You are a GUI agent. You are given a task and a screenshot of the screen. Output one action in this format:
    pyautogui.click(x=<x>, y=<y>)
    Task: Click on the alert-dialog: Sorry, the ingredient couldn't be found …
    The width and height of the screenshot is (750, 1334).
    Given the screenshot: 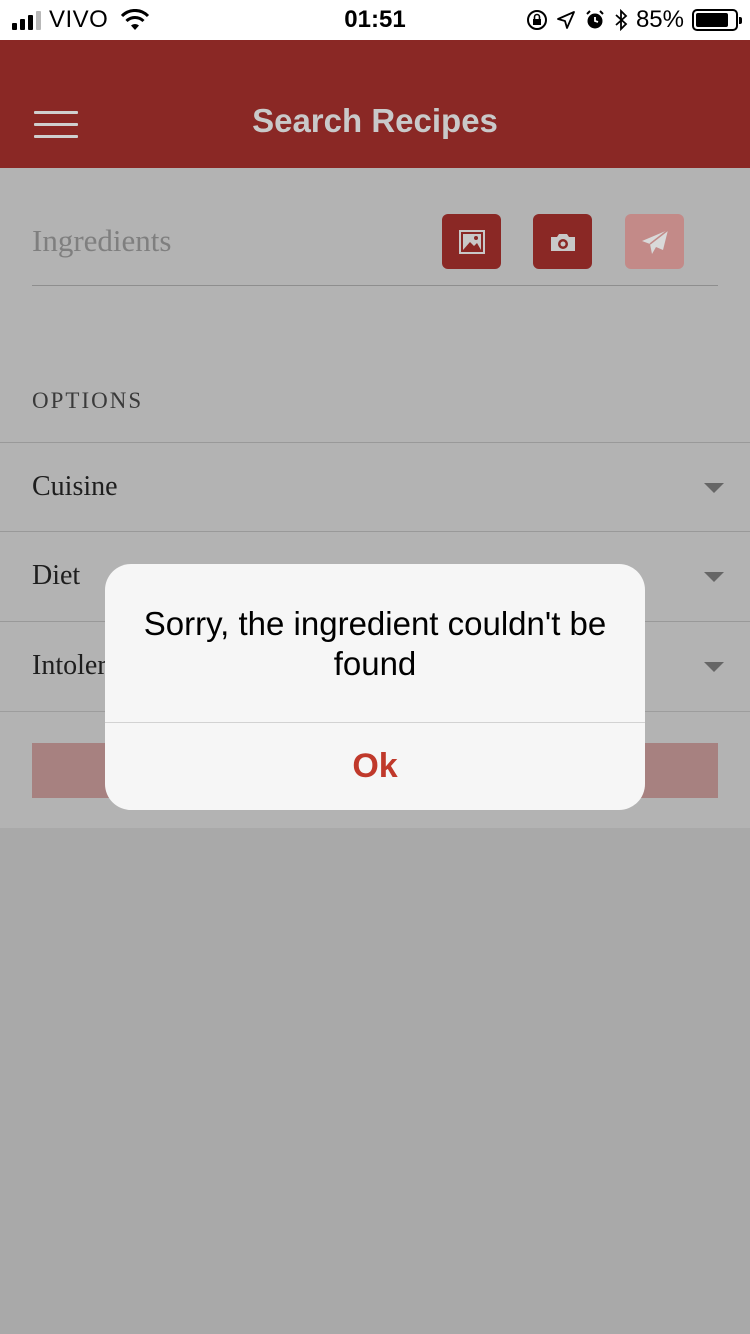 What is the action you would take?
    pyautogui.click(x=375, y=687)
    